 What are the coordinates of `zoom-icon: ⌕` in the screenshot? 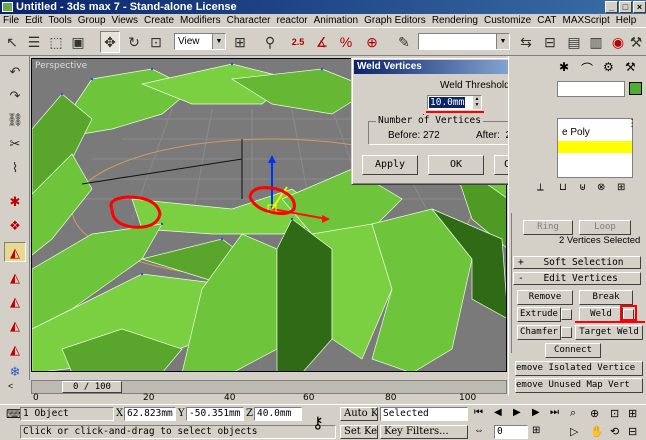 It's located at (573, 413).